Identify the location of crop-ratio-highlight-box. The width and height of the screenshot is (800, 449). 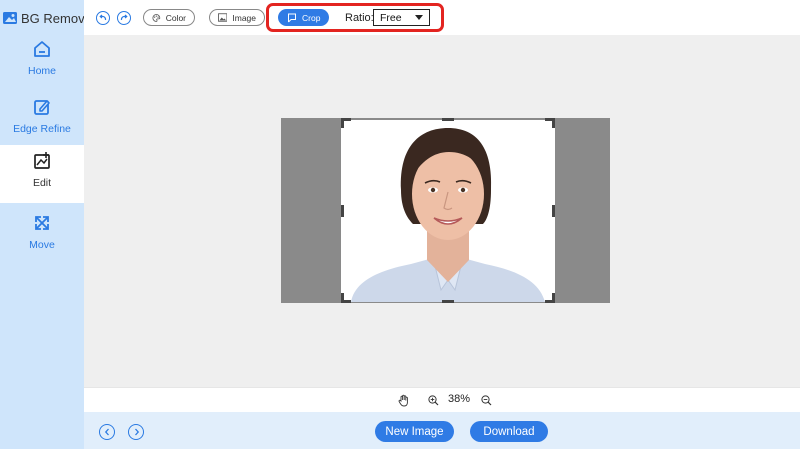
(355, 17).